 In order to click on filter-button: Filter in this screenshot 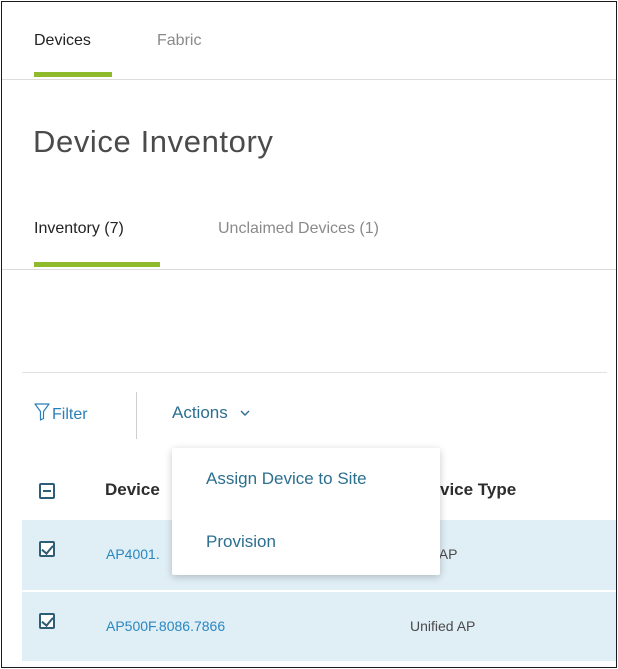, I will do `click(61, 414)`.